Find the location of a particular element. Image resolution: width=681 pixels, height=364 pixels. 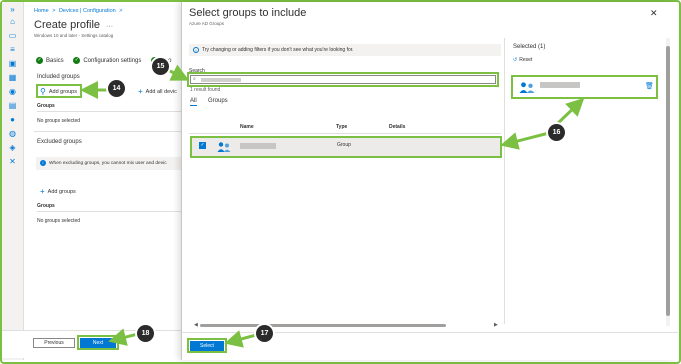

callout-step-15: 15 is located at coordinates (160, 66).